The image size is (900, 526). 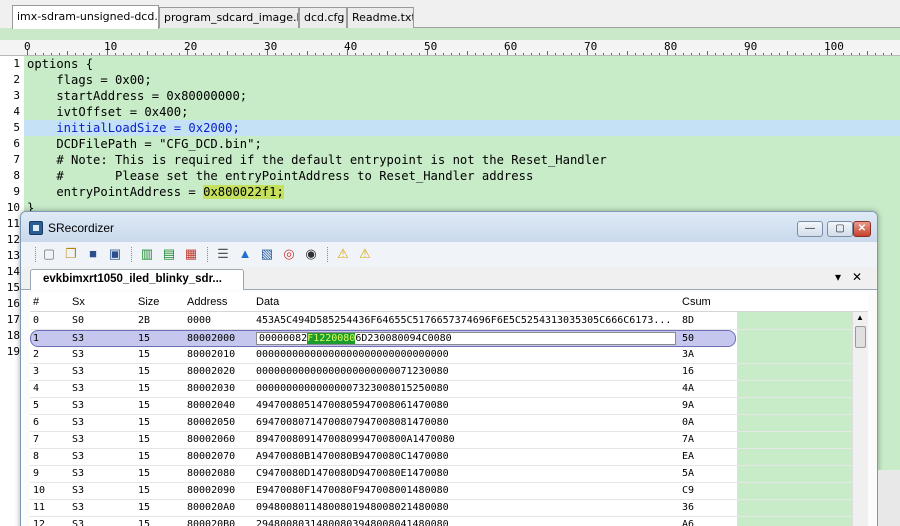 What do you see at coordinates (211, 371) in the screenshot?
I see `cell-addr: 80002020` at bounding box center [211, 371].